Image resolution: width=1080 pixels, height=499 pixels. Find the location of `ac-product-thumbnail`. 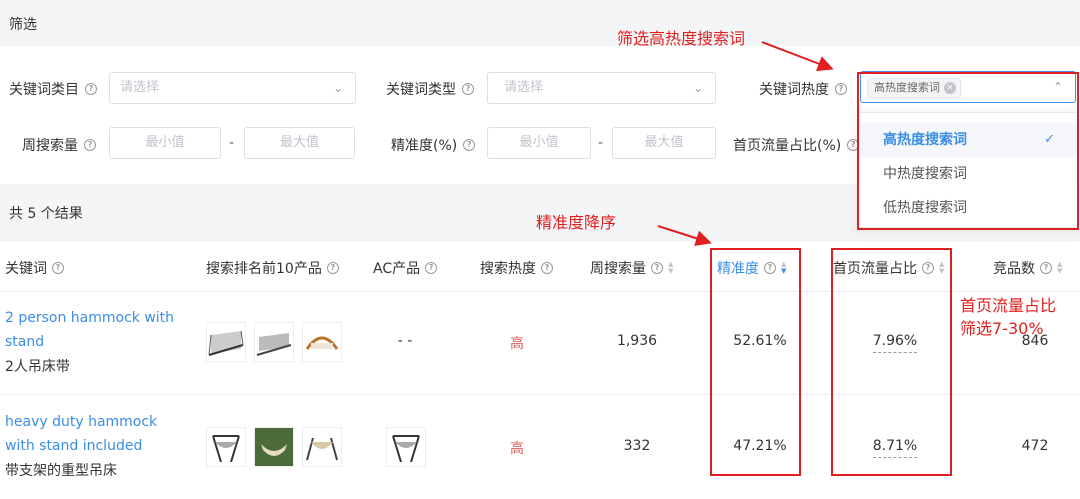

ac-product-thumbnail is located at coordinates (406, 447).